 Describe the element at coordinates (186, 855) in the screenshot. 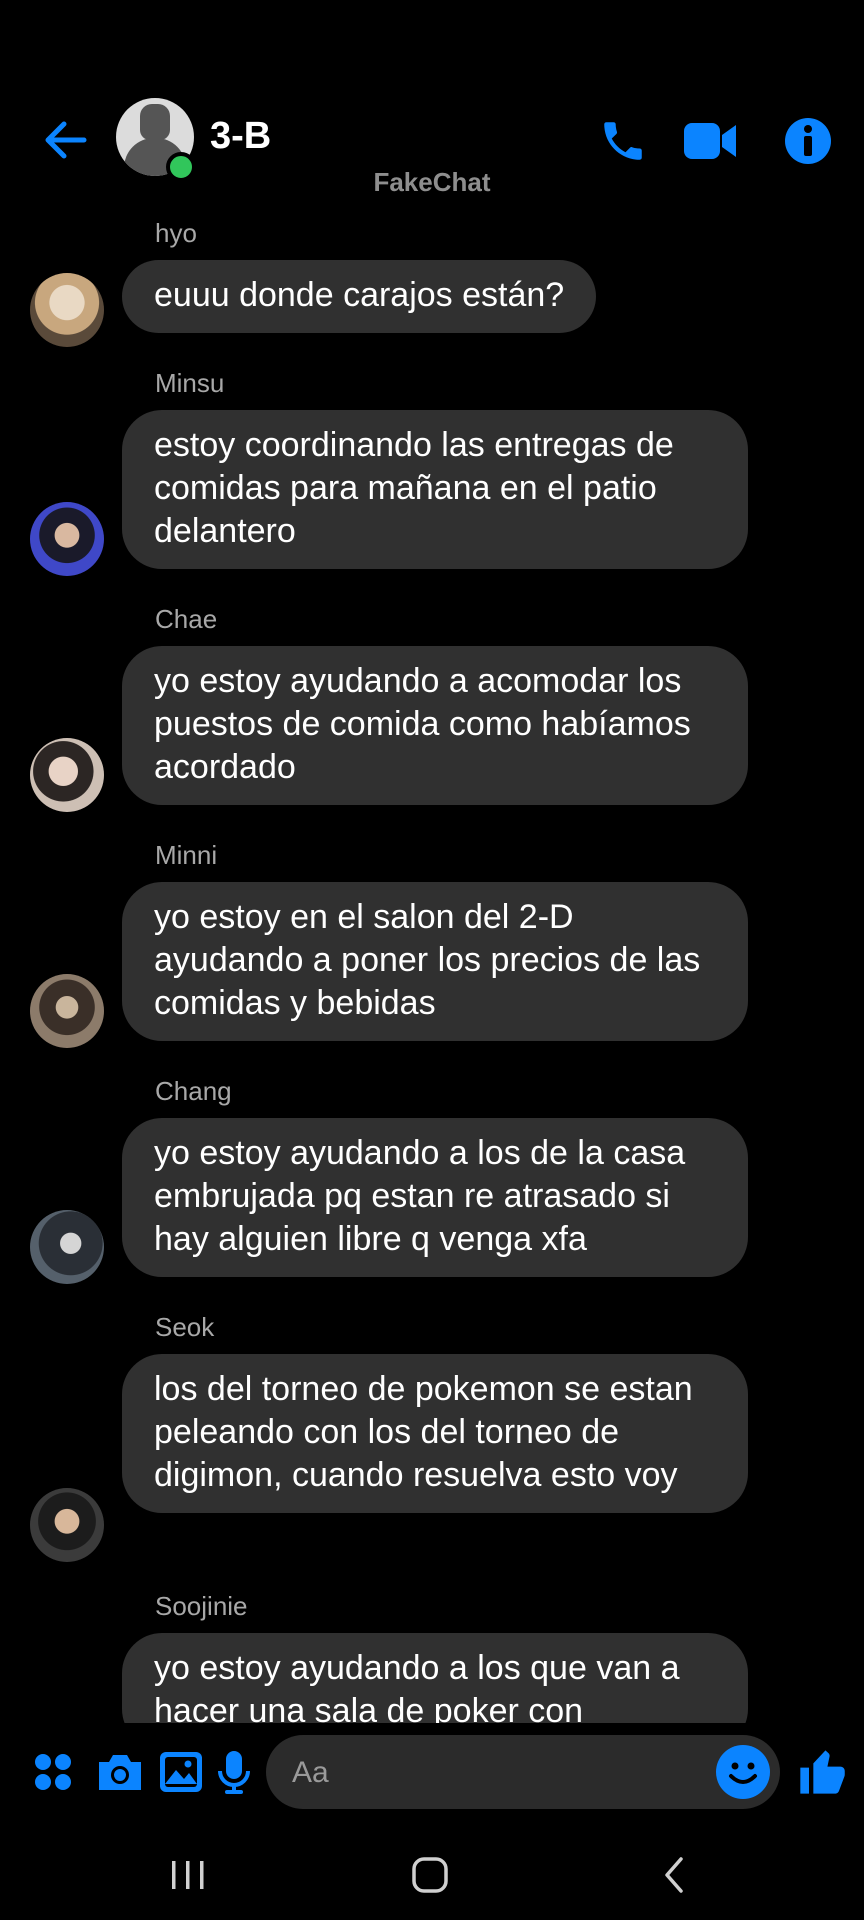

I see `sender-name: Minni` at that location.